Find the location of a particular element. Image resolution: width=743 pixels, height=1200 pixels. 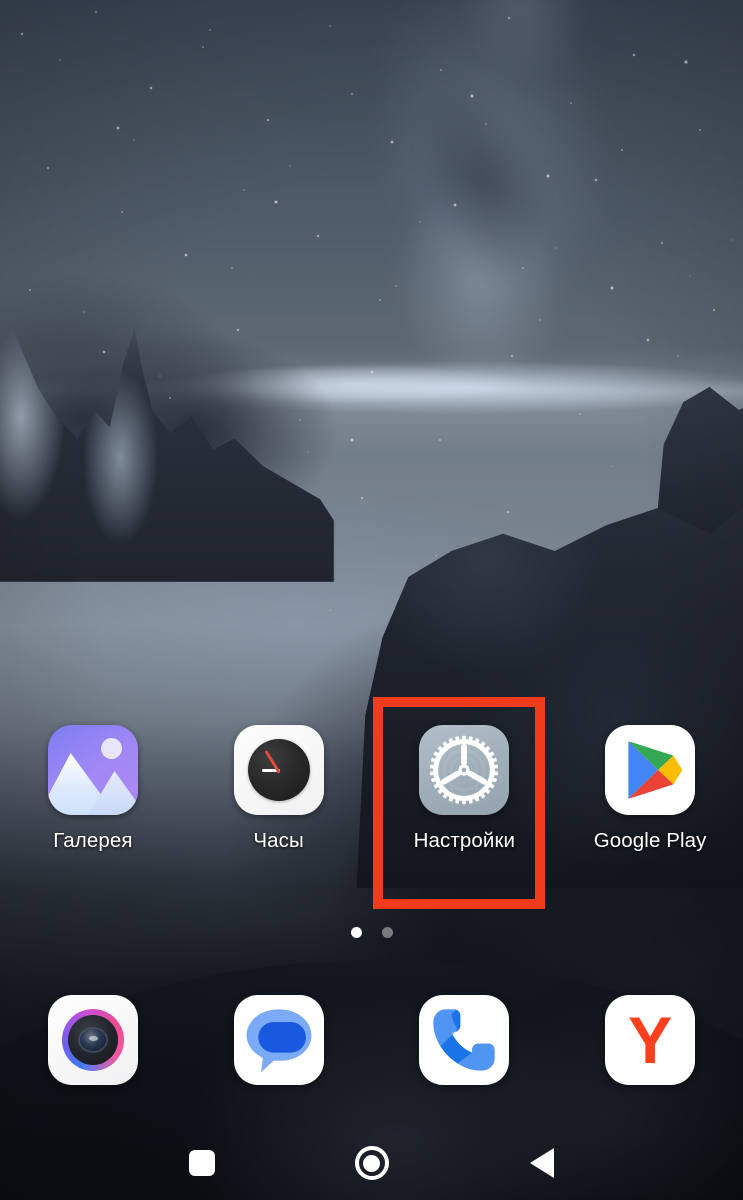

sun-shape is located at coordinates (111, 748).